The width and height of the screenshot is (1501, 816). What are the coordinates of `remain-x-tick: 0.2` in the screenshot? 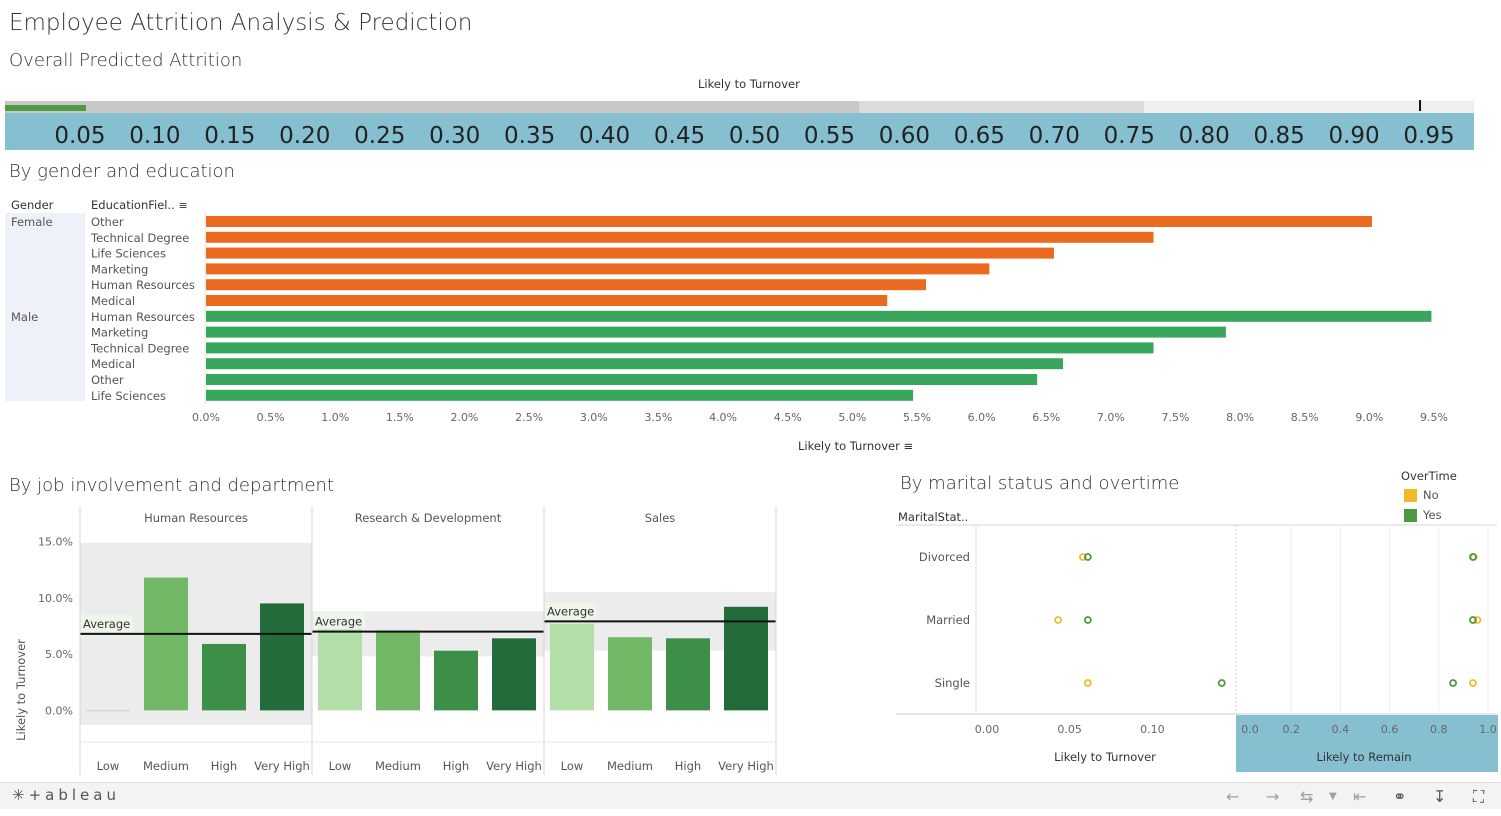 It's located at (1291, 729).